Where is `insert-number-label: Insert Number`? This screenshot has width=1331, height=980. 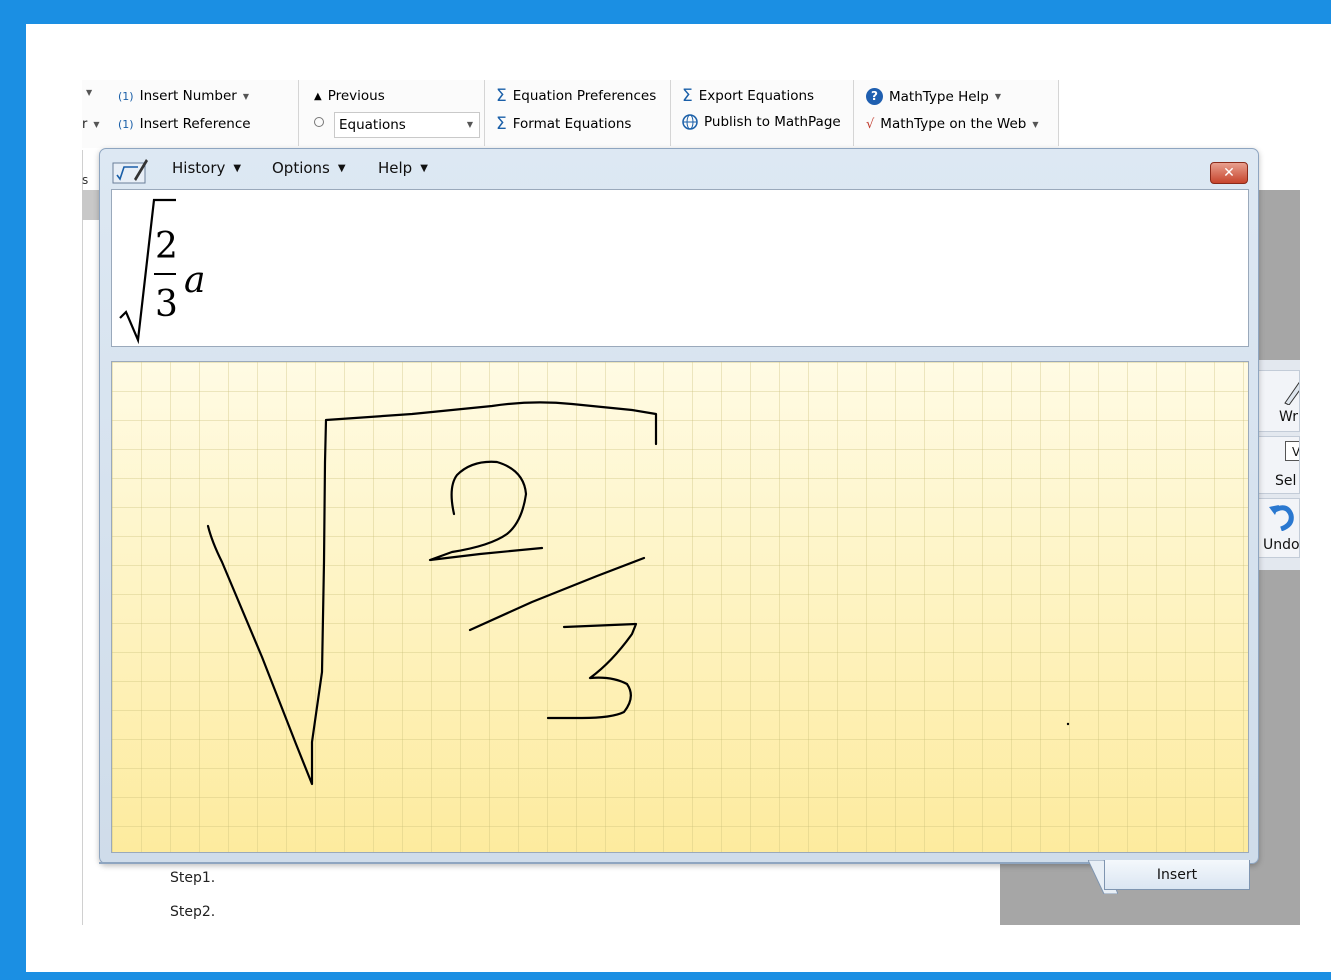
insert-number-label: Insert Number is located at coordinates (188, 96).